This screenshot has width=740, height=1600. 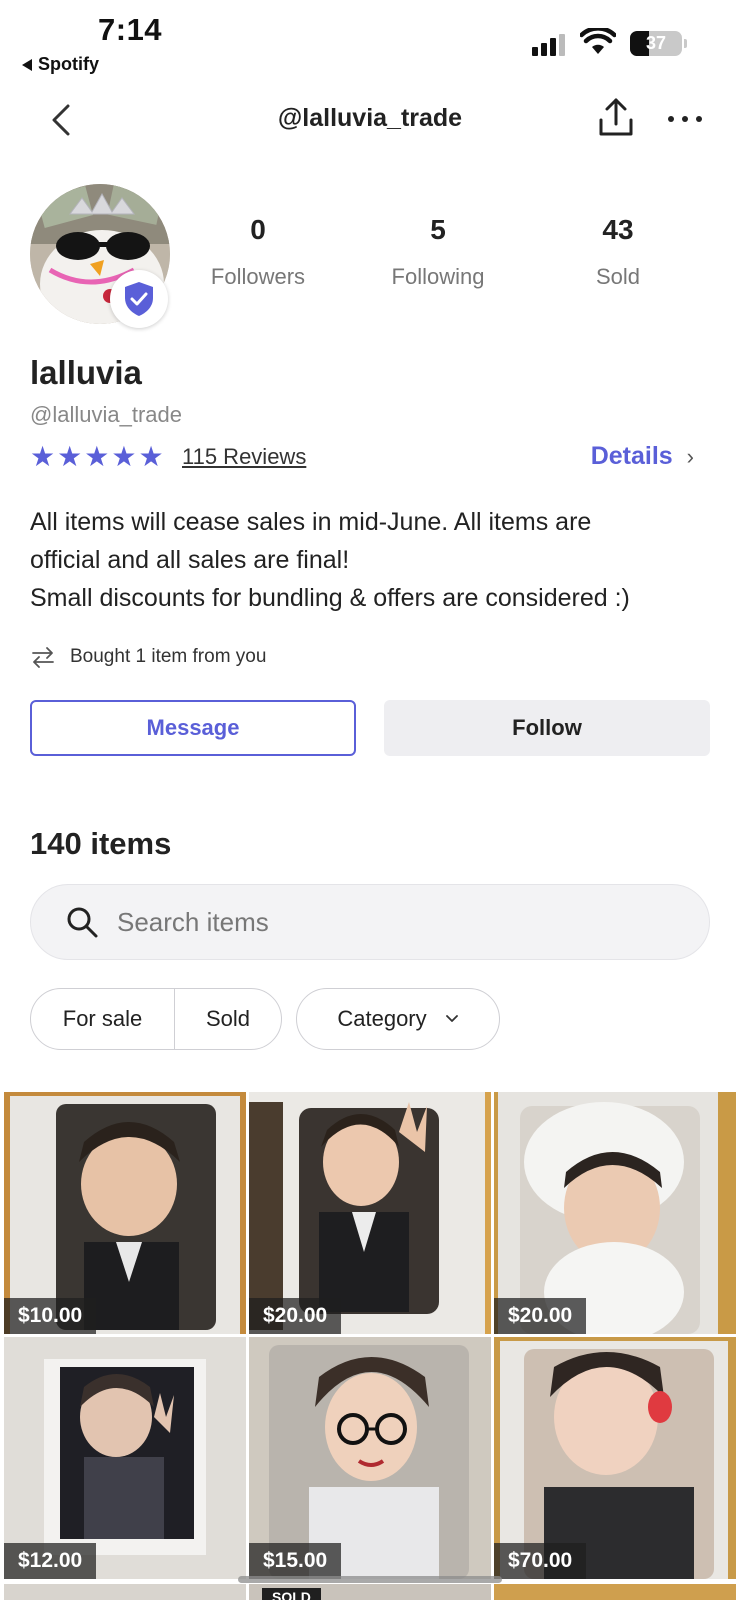 I want to click on following-stat: 5 Following, so click(x=438, y=252).